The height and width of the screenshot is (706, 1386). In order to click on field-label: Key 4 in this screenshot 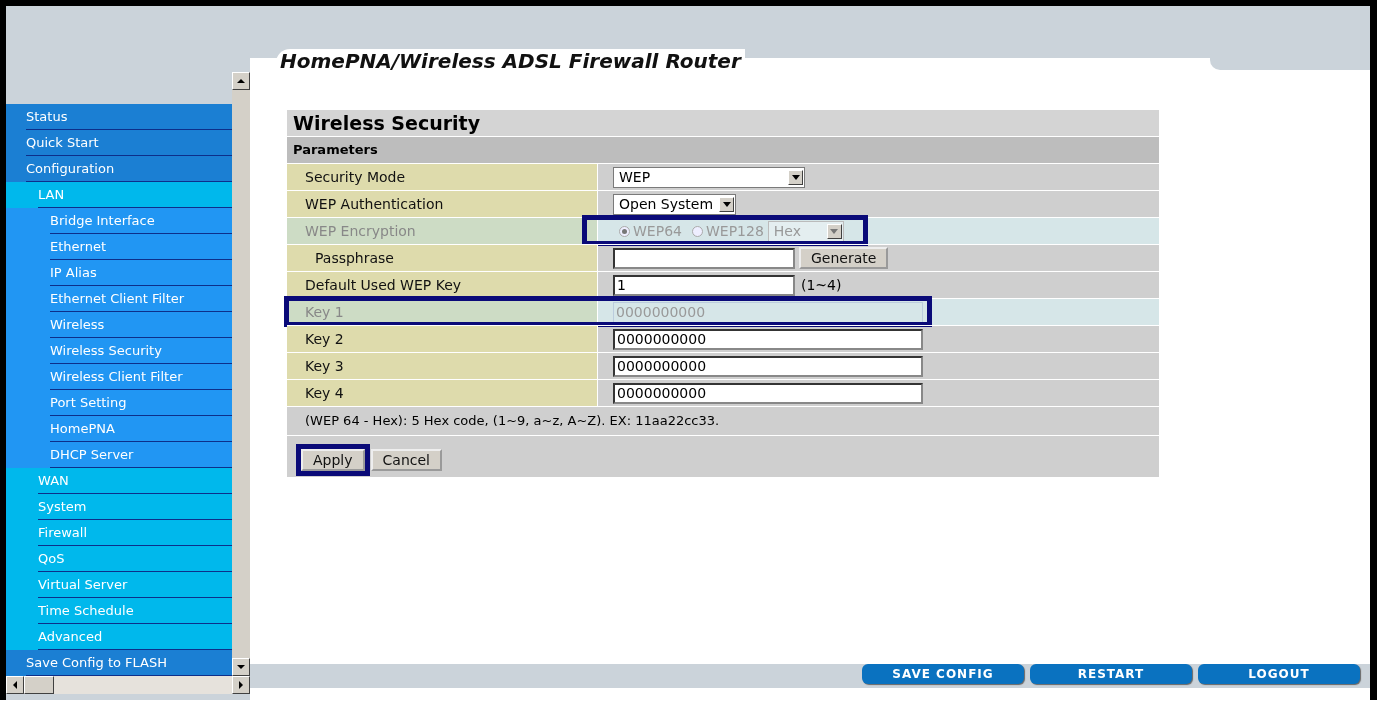, I will do `click(442, 393)`.